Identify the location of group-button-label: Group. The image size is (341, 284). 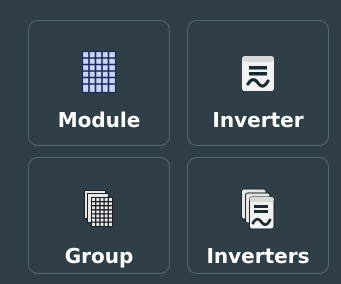
(99, 256).